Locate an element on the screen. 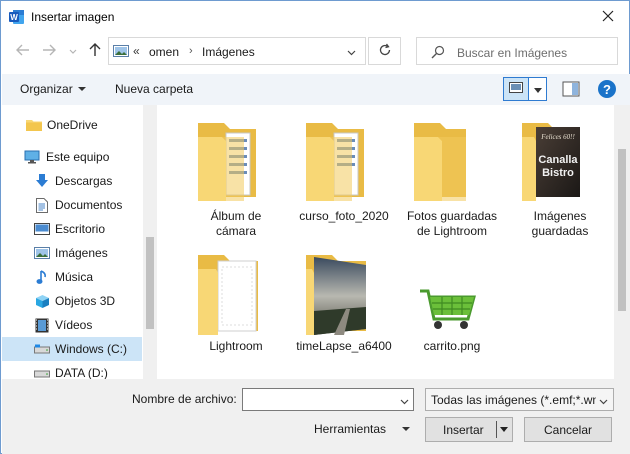  sidebar-item-videos: Vídeos is located at coordinates (72, 325).